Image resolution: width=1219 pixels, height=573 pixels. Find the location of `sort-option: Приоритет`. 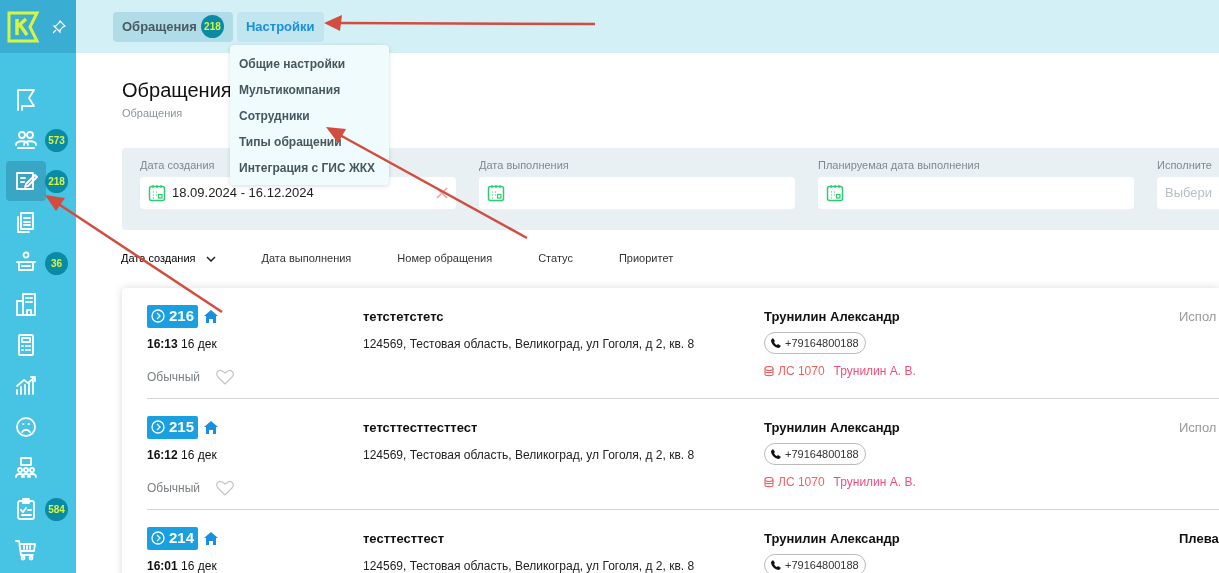

sort-option: Приоритет is located at coordinates (646, 258).